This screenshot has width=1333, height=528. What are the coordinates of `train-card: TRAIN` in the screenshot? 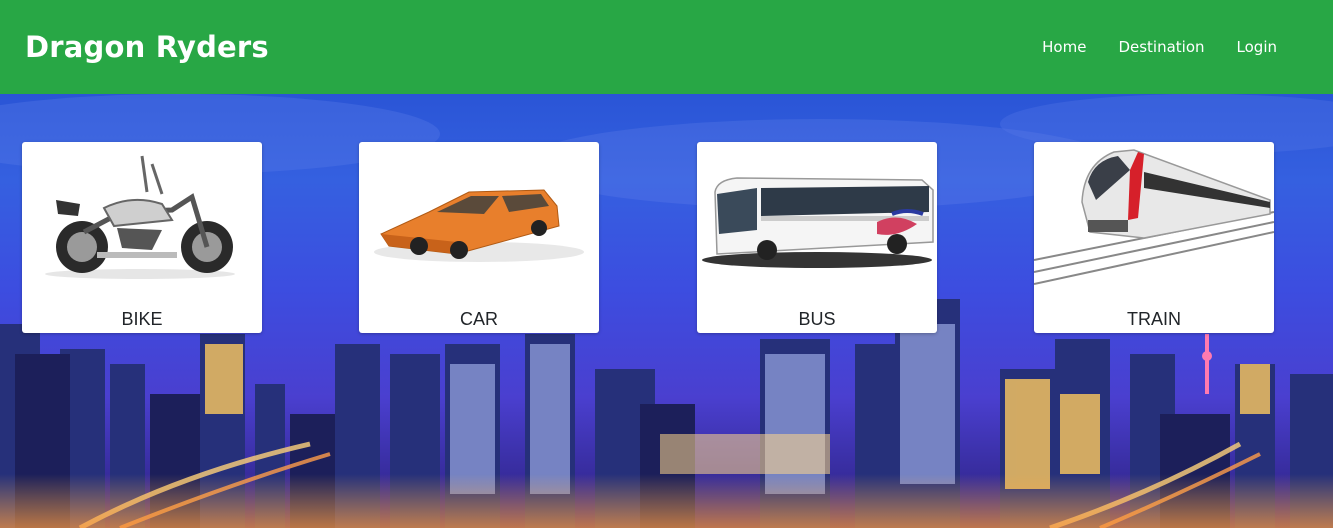 It's located at (1154, 237).